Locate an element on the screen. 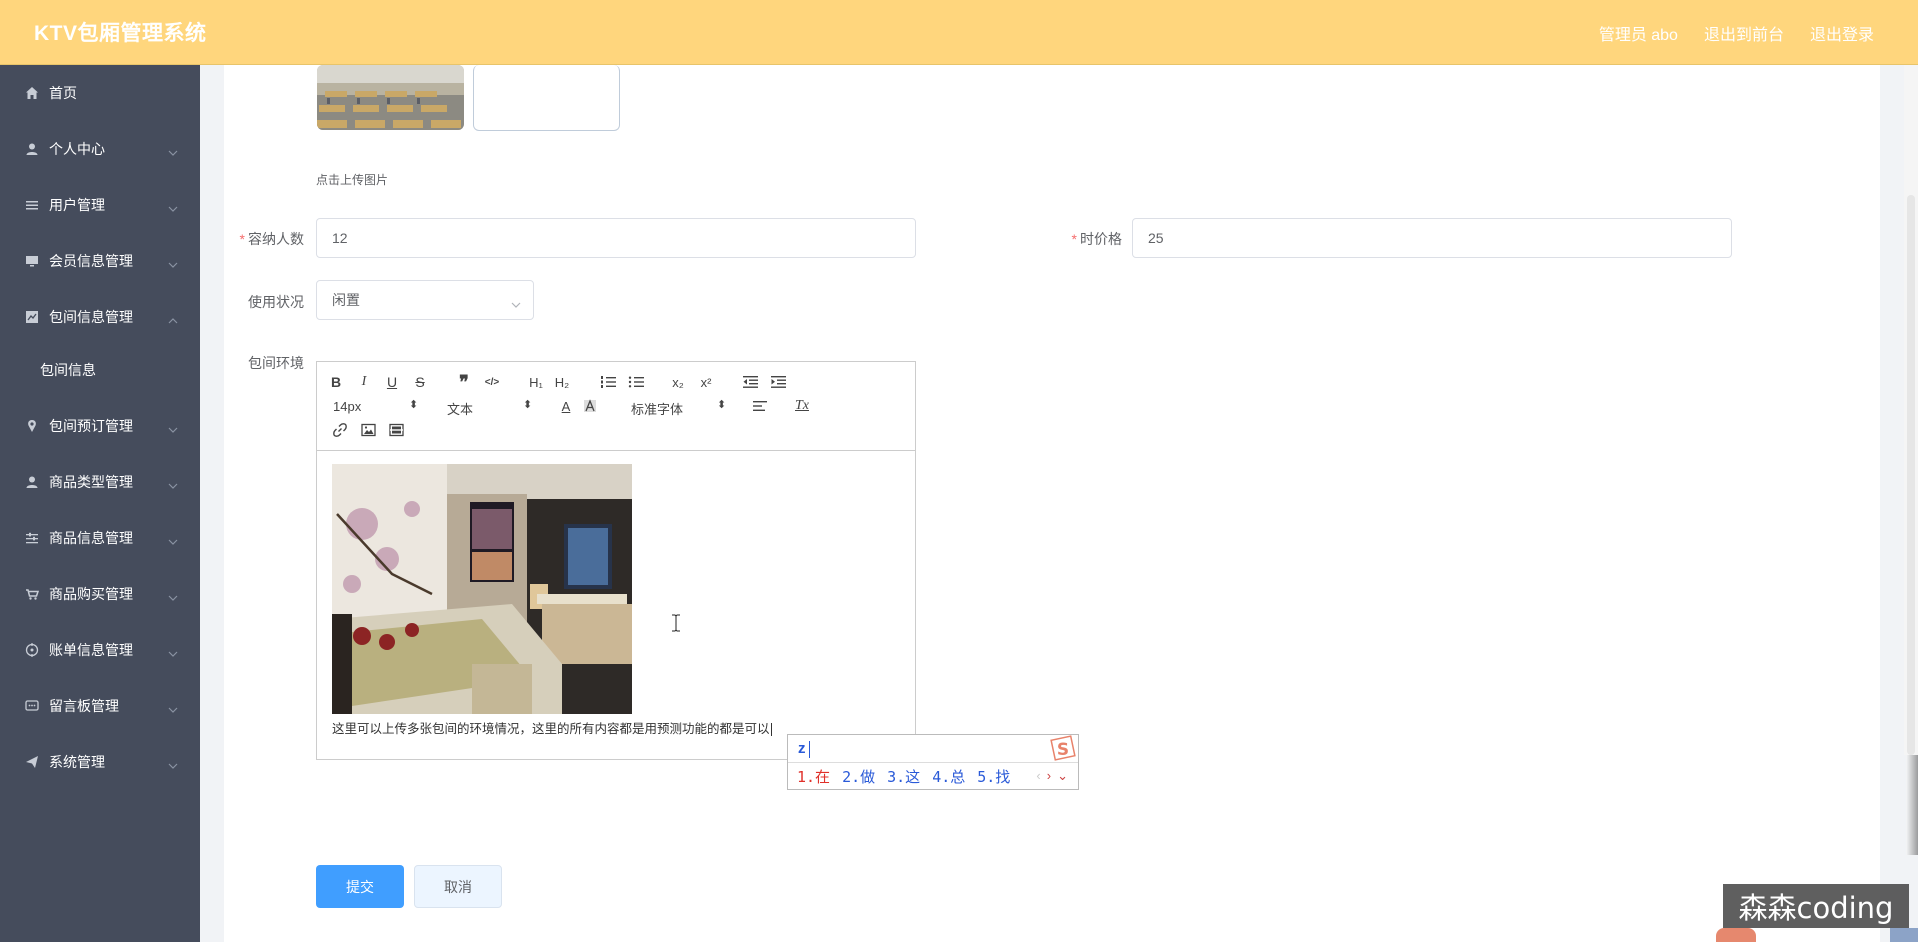 The height and width of the screenshot is (942, 1918). sidebar-item-product-purchase: 商品购买管理 is located at coordinates (100, 594).